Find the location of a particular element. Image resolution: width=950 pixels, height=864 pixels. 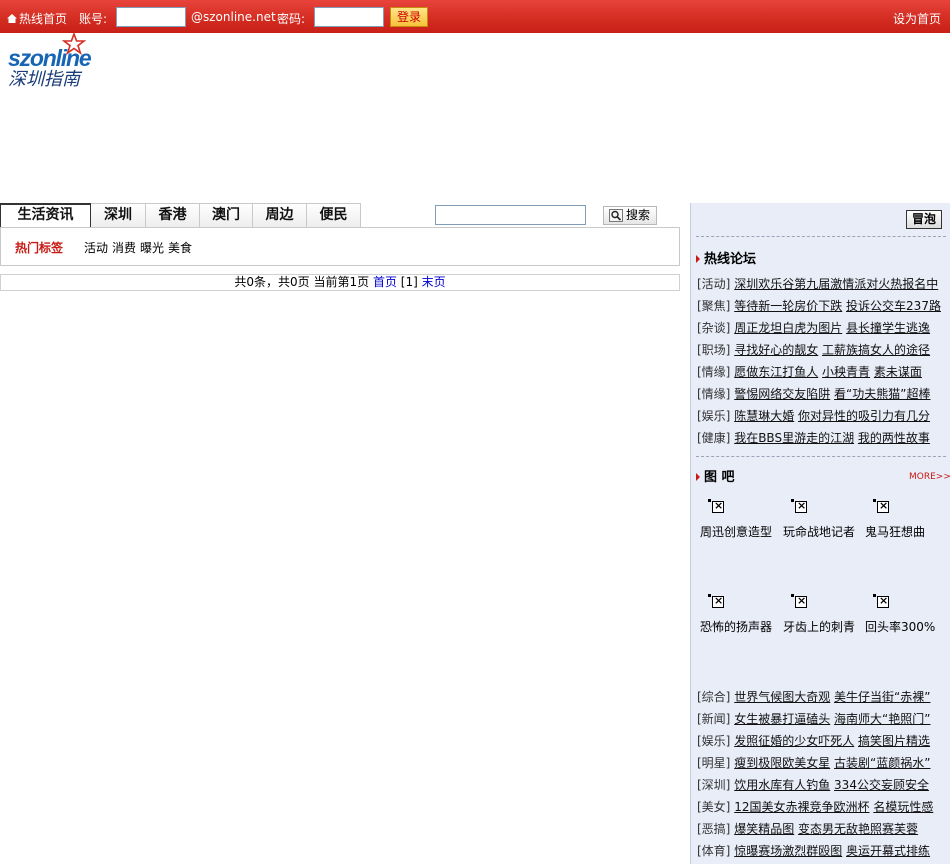

hot-tags-box: 热门标签 活动 消费 曝光 美食 is located at coordinates (340, 246).